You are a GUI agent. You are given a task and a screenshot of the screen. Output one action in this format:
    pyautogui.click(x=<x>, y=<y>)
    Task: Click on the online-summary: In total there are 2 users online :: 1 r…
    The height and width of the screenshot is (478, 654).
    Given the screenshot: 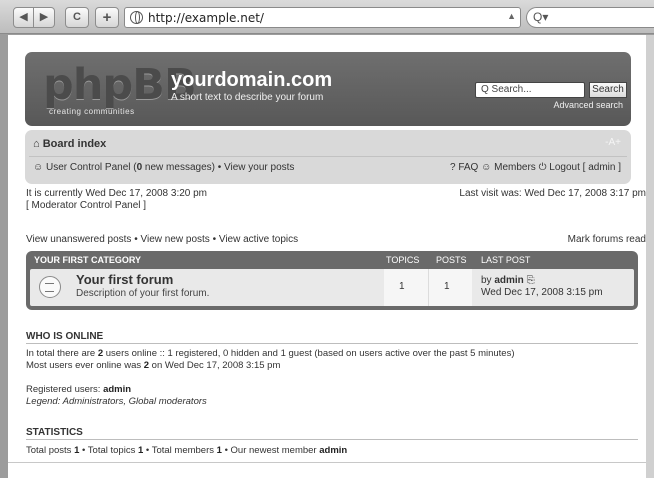 What is the action you would take?
    pyautogui.click(x=270, y=353)
    